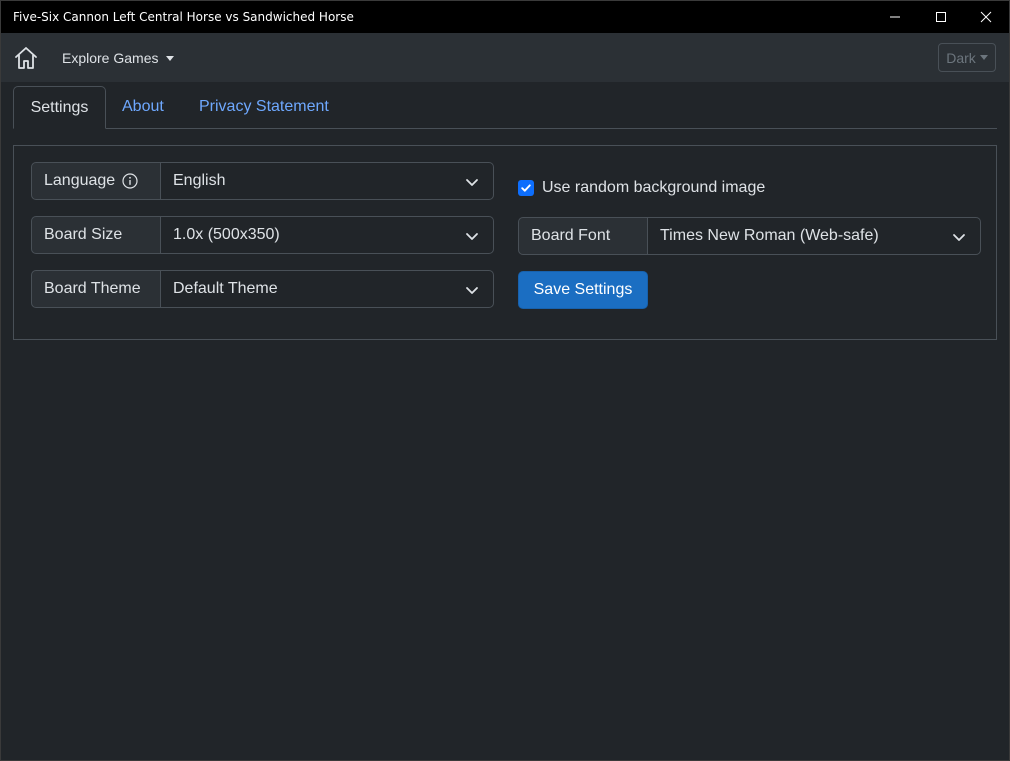 This screenshot has width=1010, height=761. I want to click on board-size-value: 1.0x (500x350), so click(226, 234).